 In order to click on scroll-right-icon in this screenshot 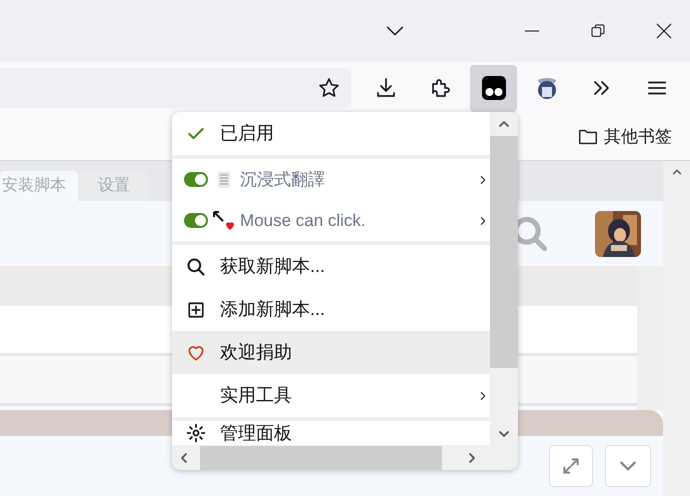, I will do `click(472, 458)`.